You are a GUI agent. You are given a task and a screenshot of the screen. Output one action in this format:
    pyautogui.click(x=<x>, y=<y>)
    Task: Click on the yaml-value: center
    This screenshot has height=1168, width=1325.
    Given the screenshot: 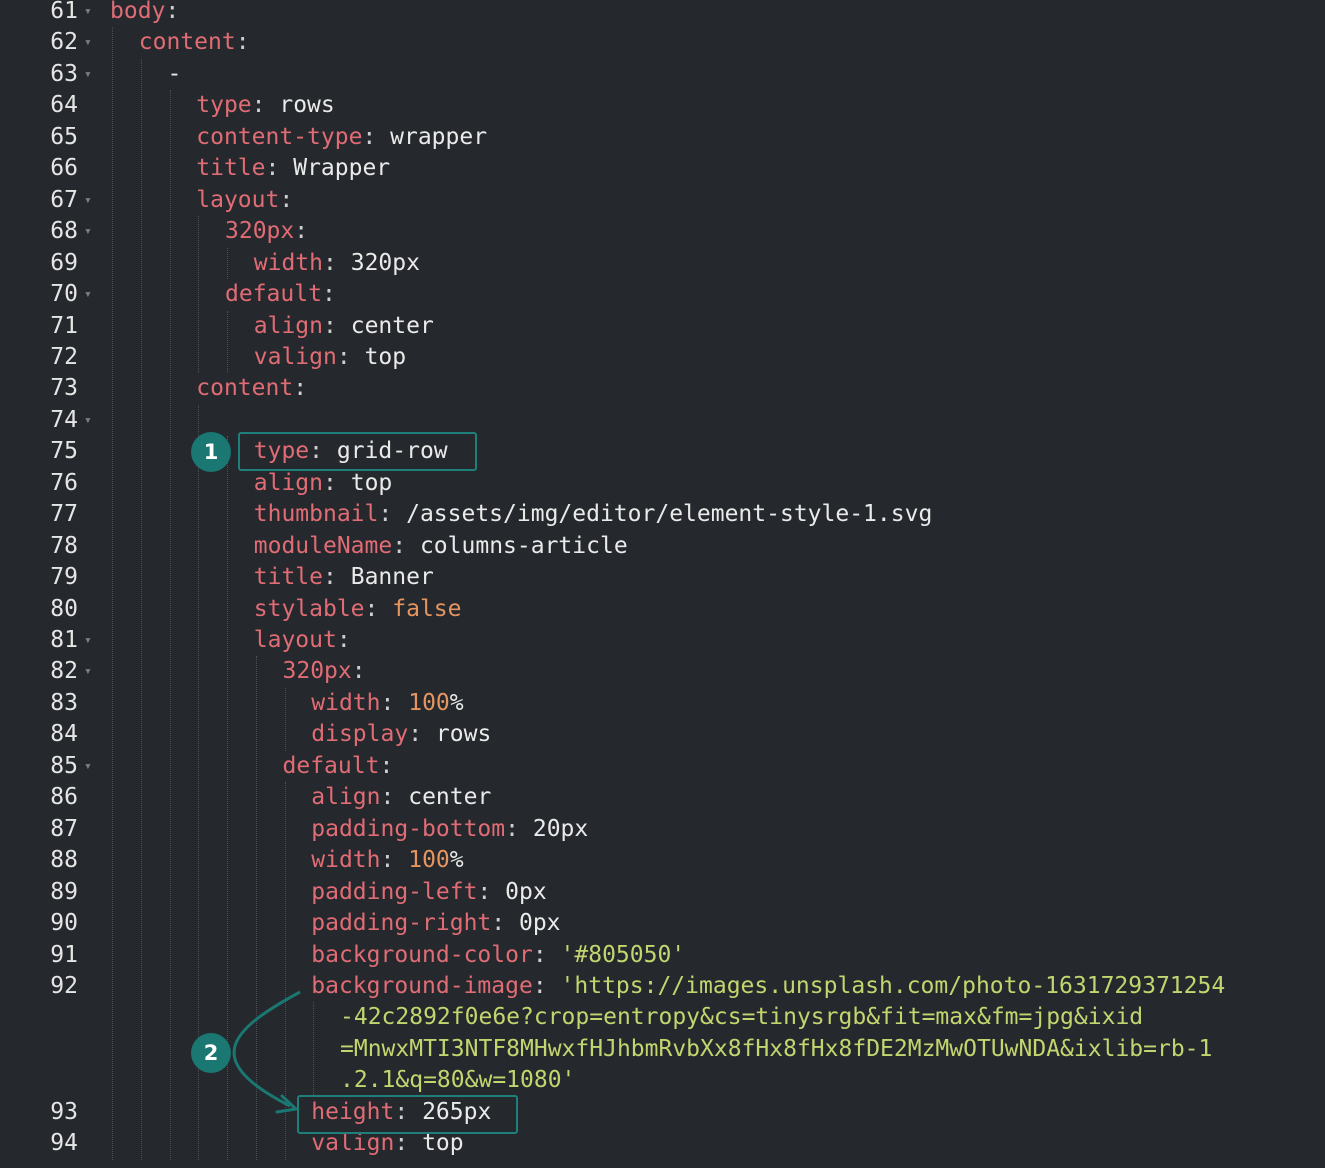 What is the action you would take?
    pyautogui.click(x=450, y=797)
    